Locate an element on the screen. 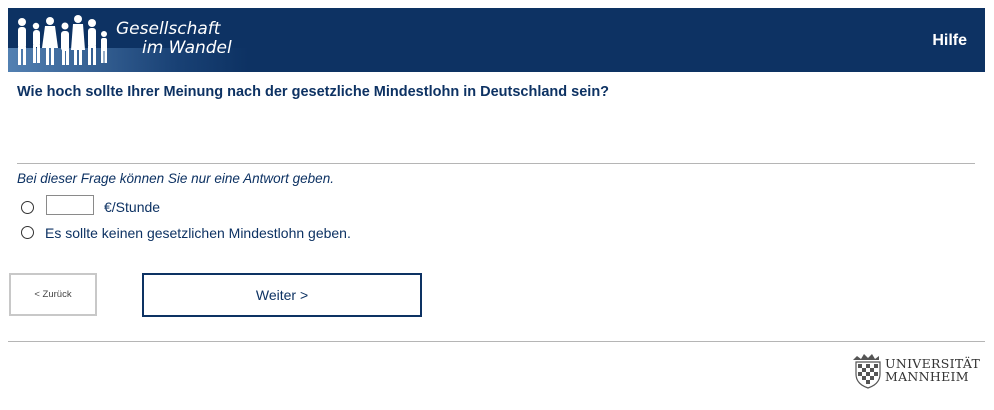 Image resolution: width=994 pixels, height=410 pixels. university-name: UNIVERSITÄT MANNHEIM is located at coordinates (932, 370).